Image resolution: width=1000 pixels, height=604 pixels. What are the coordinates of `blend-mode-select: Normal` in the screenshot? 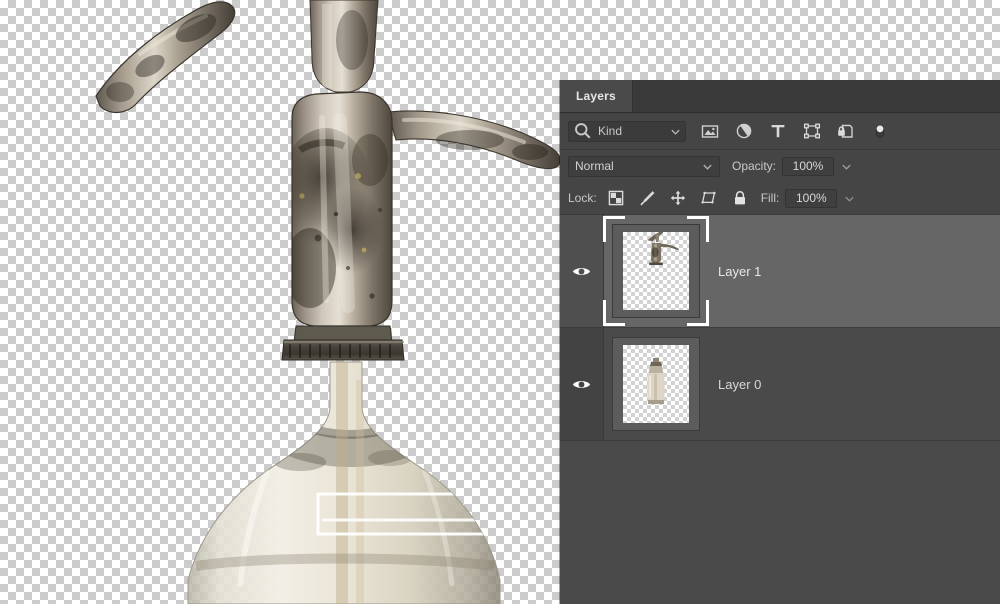 It's located at (644, 166).